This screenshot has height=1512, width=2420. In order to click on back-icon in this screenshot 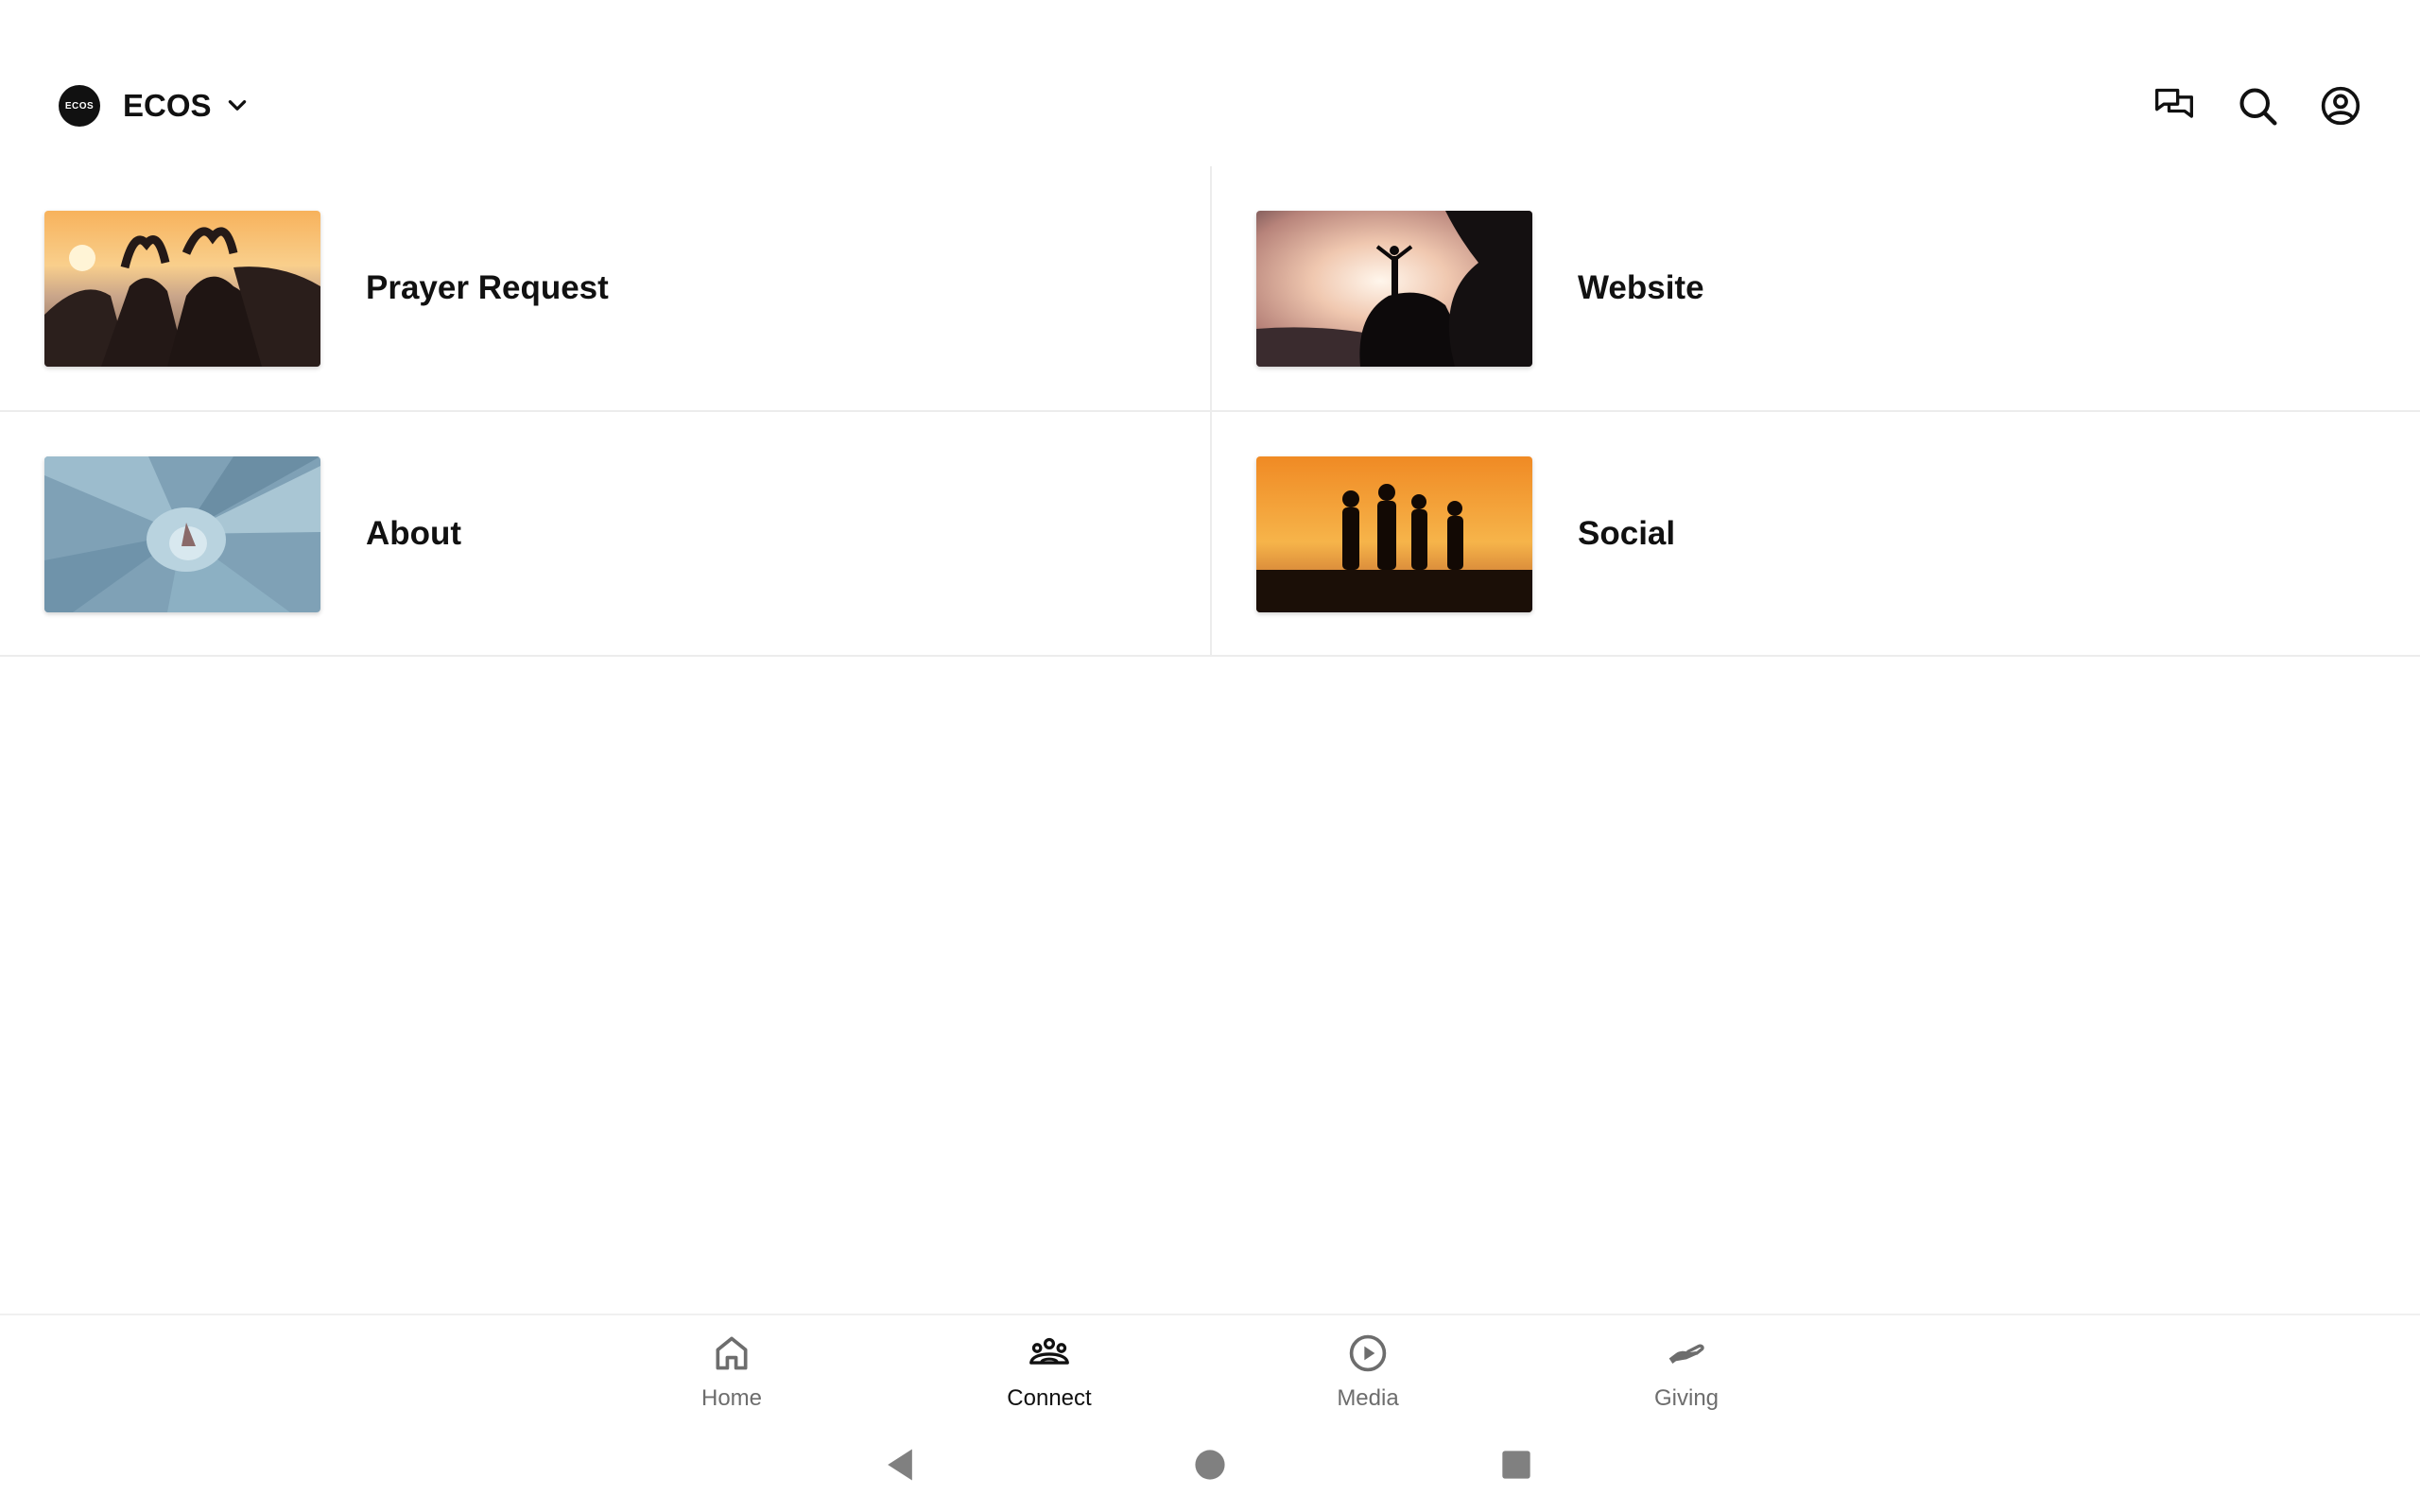, I will do `click(900, 1465)`.